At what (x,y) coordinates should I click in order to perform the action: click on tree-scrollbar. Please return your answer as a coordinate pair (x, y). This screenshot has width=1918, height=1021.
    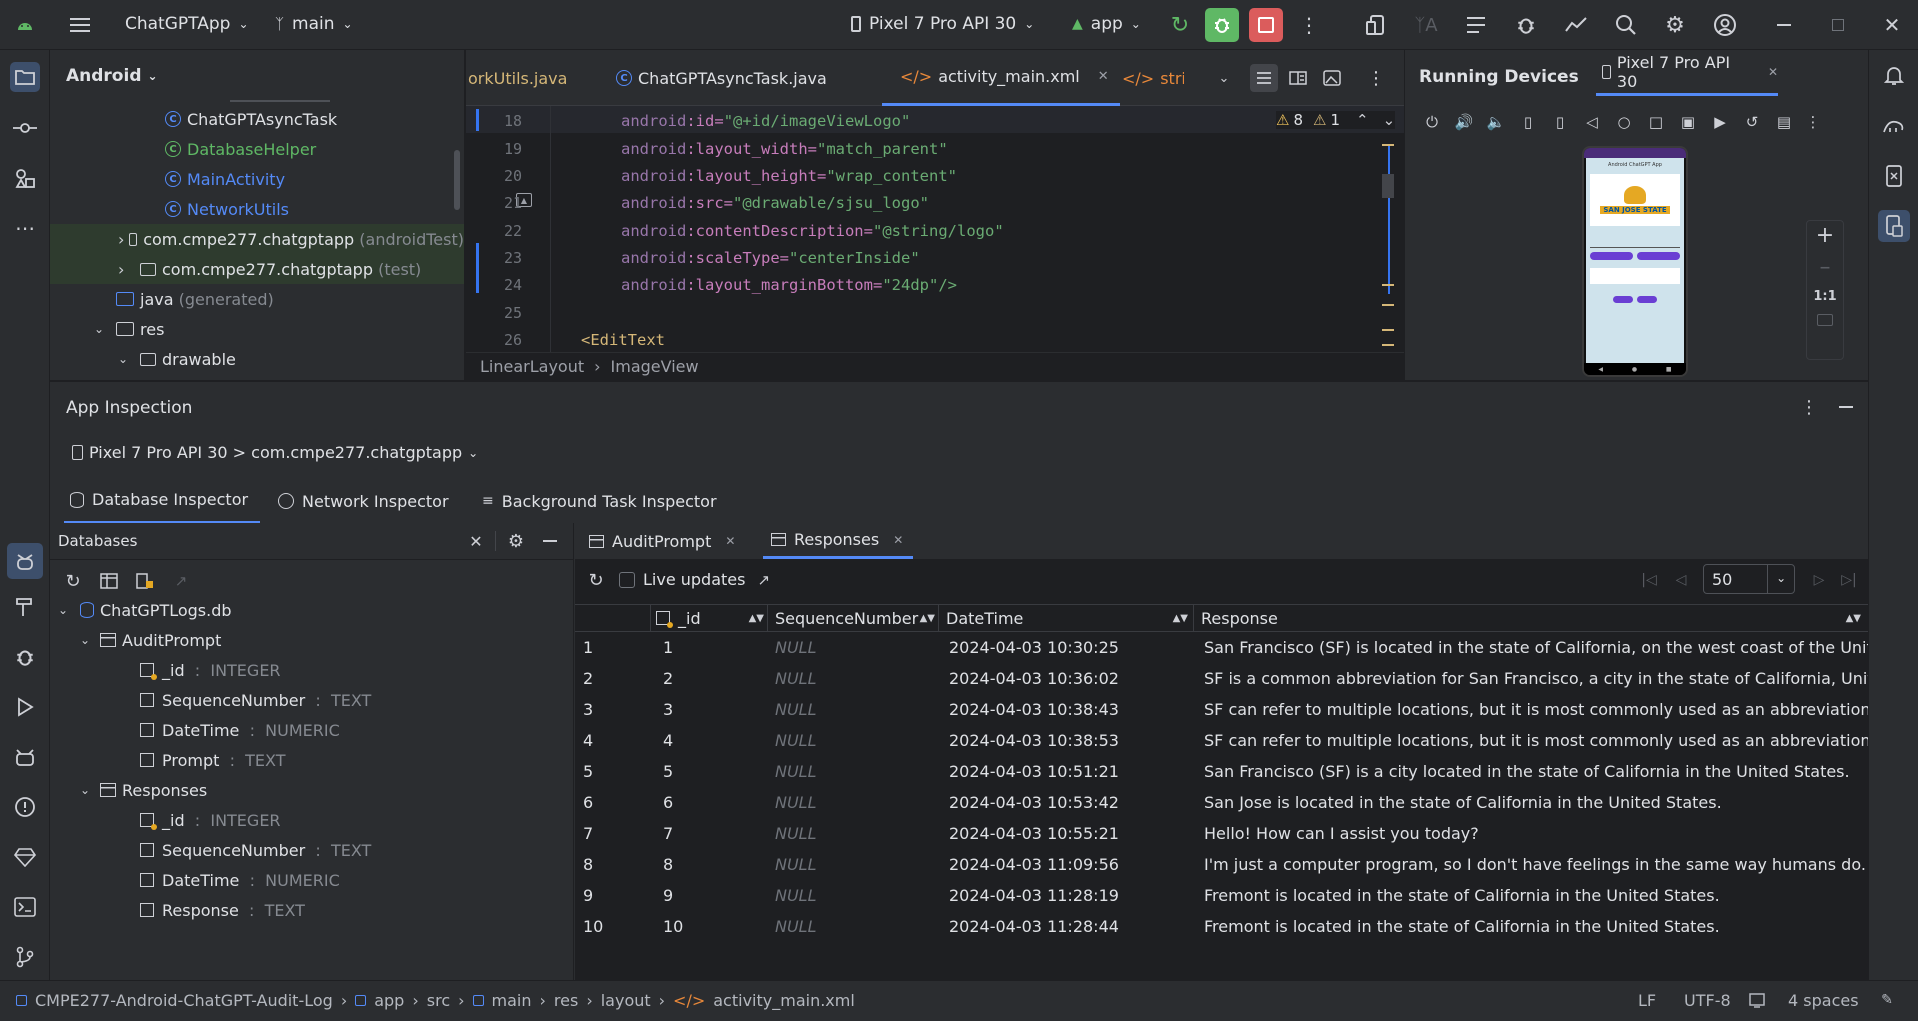
    Looking at the image, I should click on (457, 180).